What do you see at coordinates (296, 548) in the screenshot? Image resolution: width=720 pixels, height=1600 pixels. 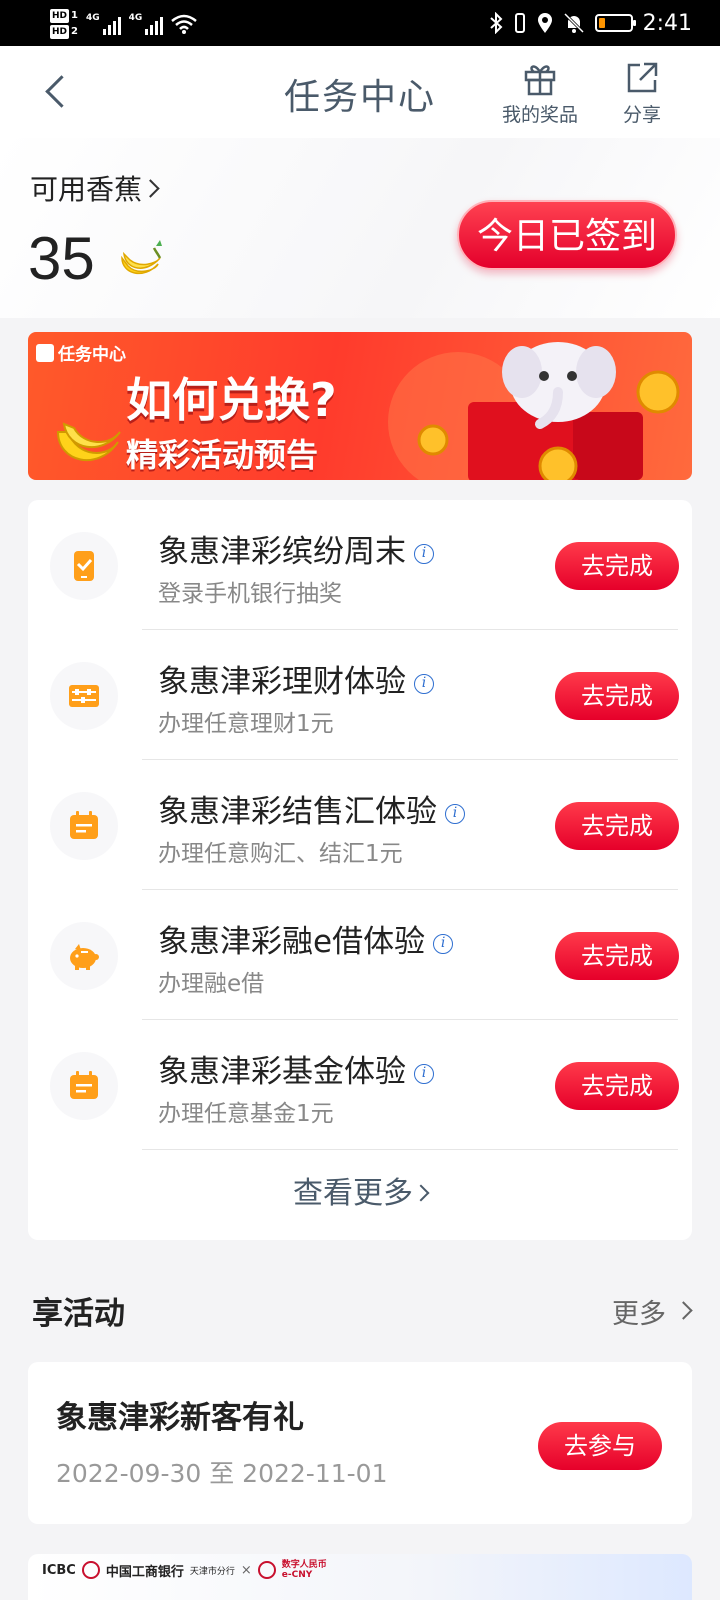 I see `task-name: 象惠津彩缤纷周末 i` at bounding box center [296, 548].